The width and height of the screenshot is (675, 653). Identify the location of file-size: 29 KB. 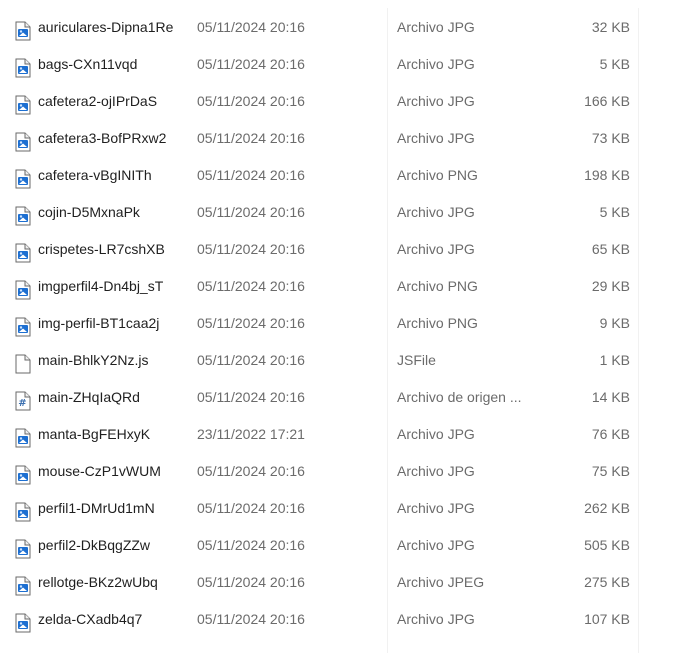
(610, 286).